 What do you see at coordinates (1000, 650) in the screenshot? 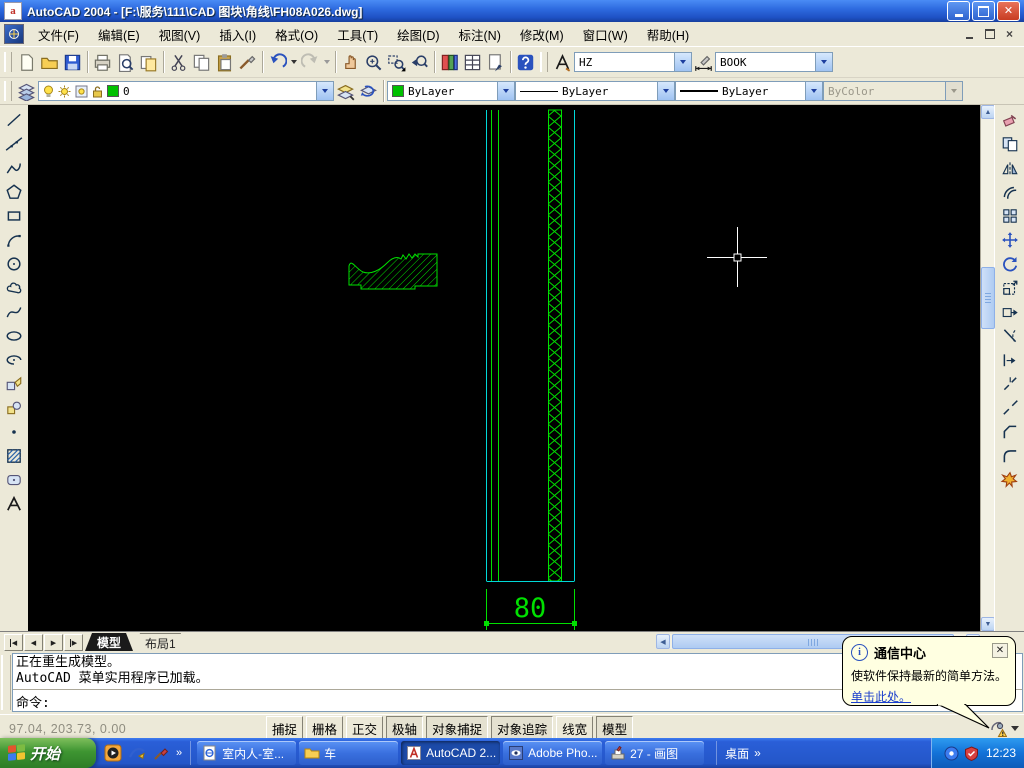
I see `balloon-close-button: ✕` at bounding box center [1000, 650].